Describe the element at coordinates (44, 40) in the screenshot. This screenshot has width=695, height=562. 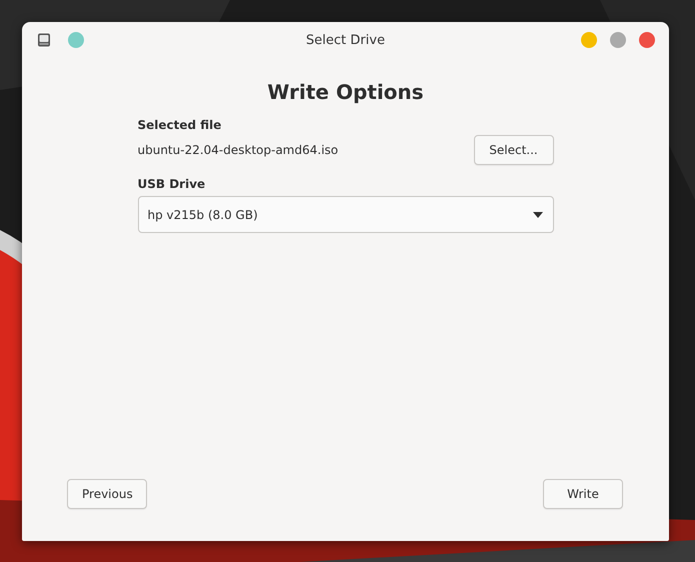
I see `drive-icon` at that location.